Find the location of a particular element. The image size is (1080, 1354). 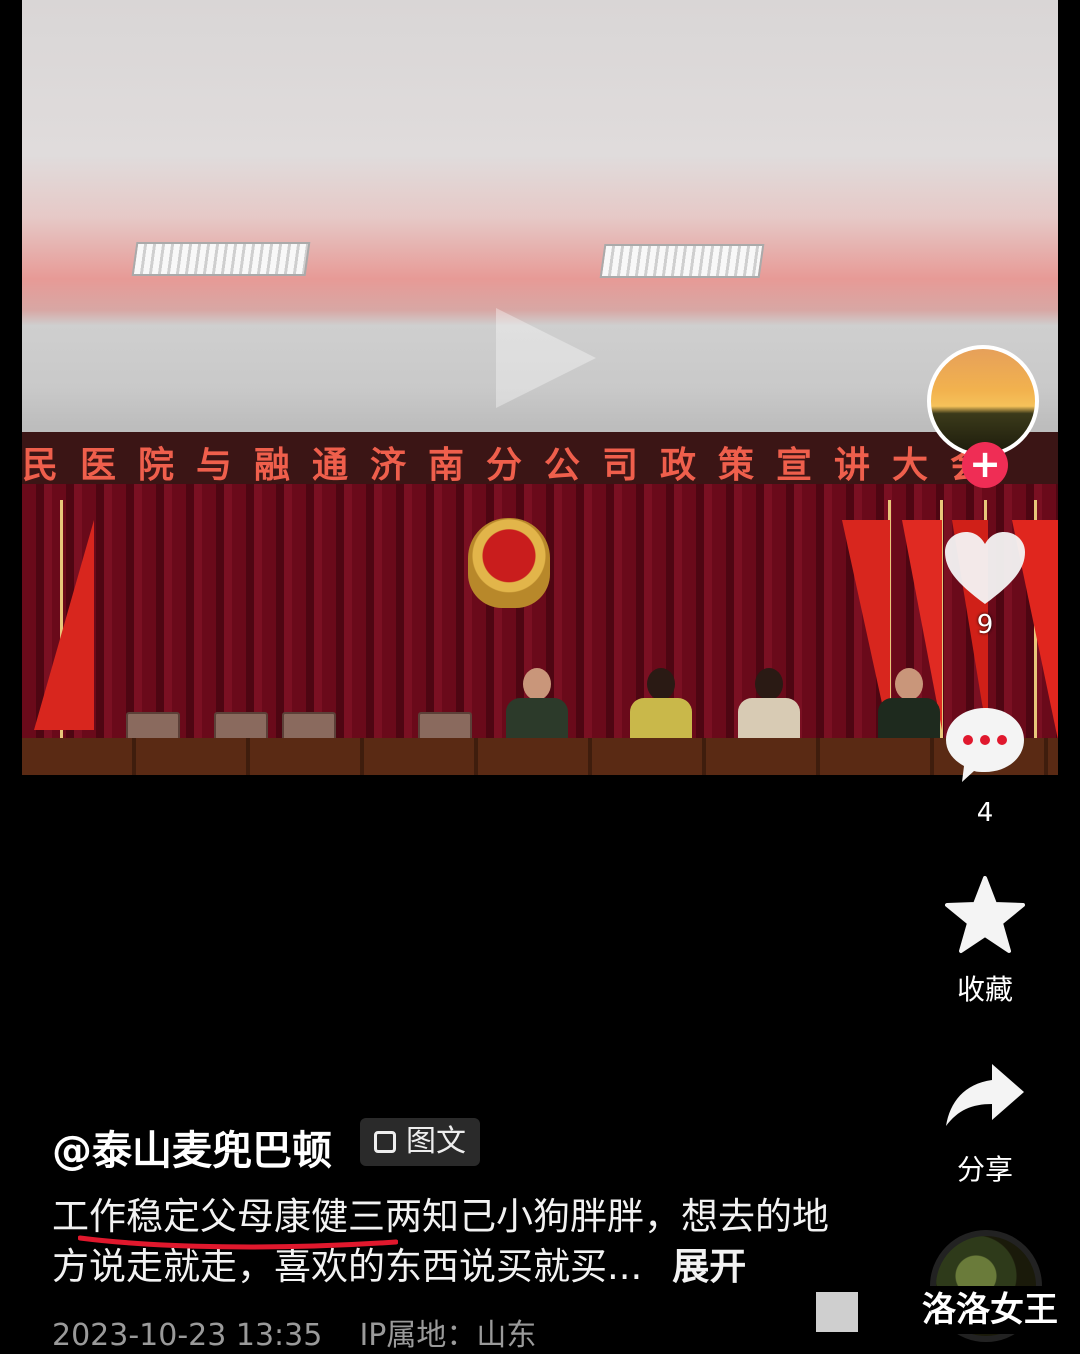

post-type-label: 图文 is located at coordinates (436, 1141).